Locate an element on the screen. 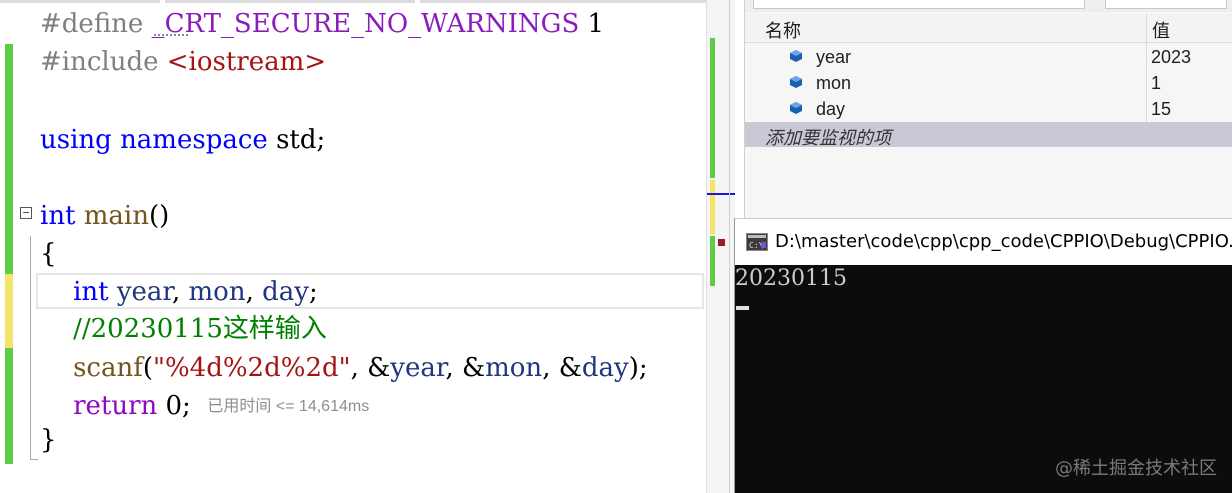 Image resolution: width=1232 pixels, height=493 pixels. editor-tab-strip is located at coordinates (353, 2).